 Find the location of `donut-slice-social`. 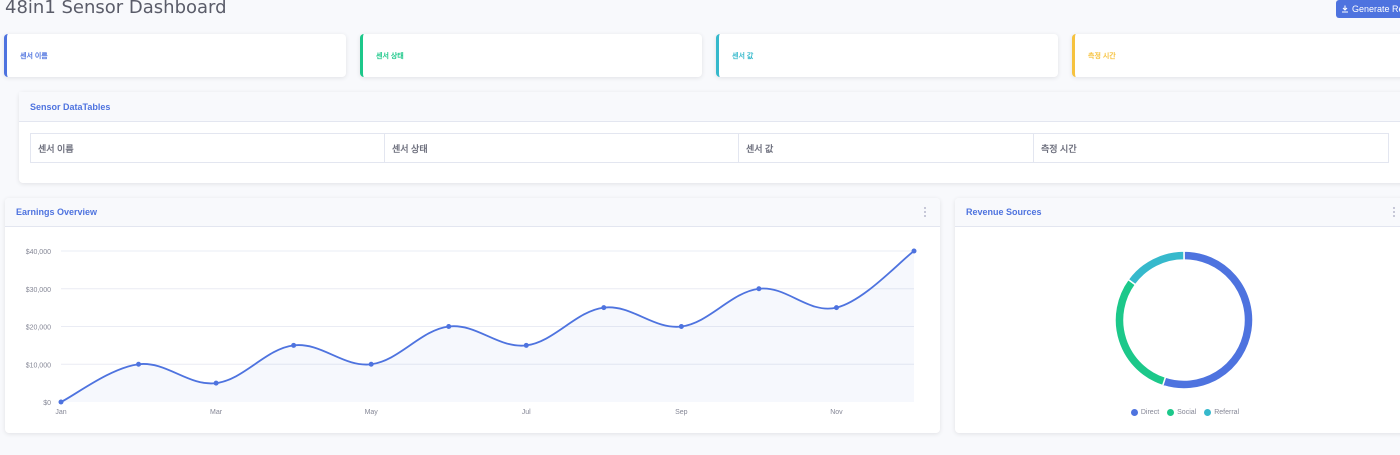

donut-slice-social is located at coordinates (1140, 332).